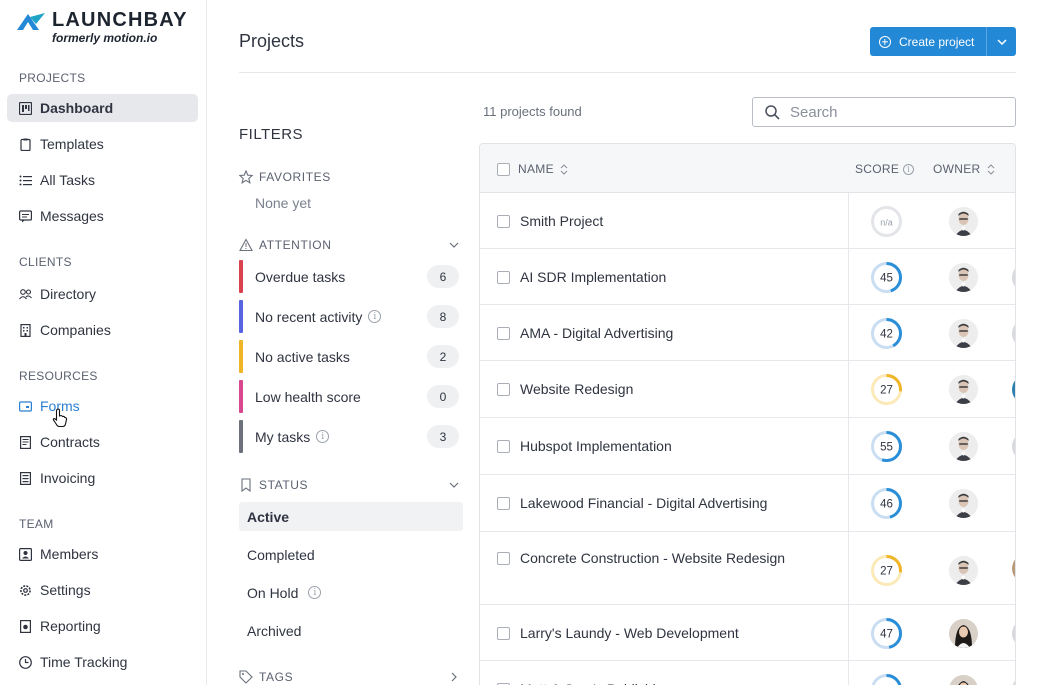  Describe the element at coordinates (102, 554) in the screenshot. I see `sidebar-item-members: Members` at that location.